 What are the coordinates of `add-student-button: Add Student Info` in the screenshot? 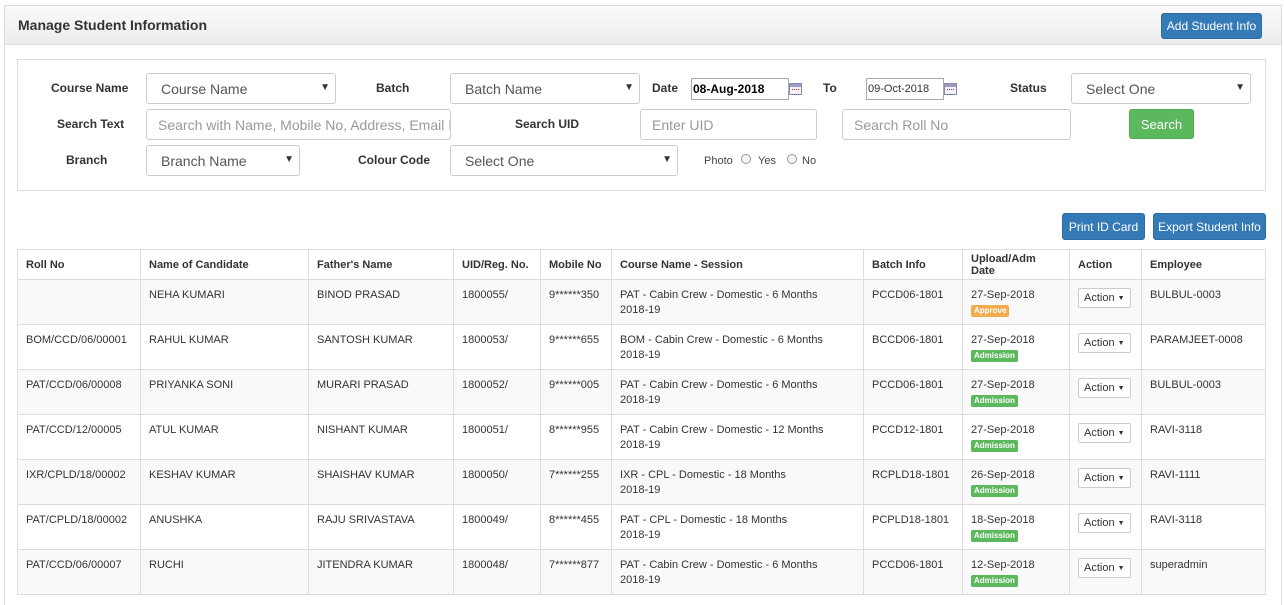 It's located at (1211, 26).